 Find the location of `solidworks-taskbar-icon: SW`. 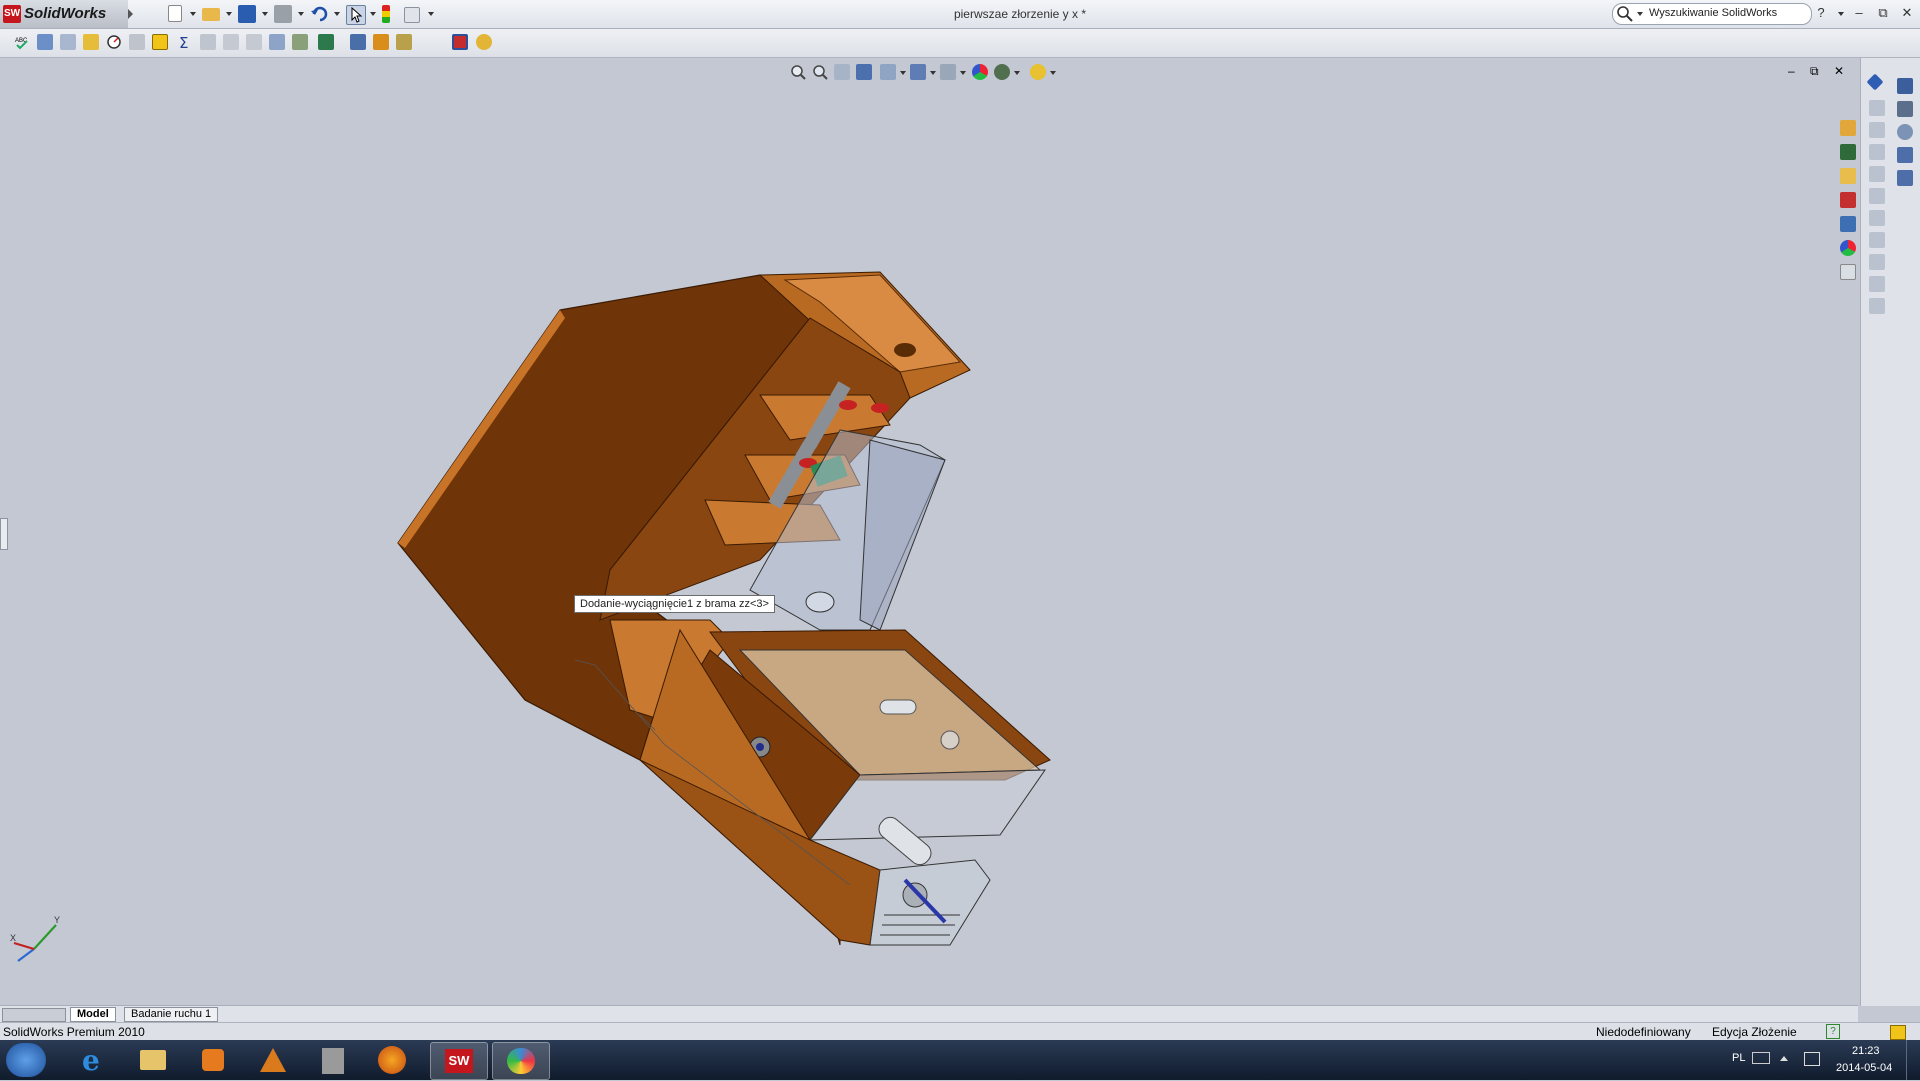

solidworks-taskbar-icon: SW is located at coordinates (459, 1061).